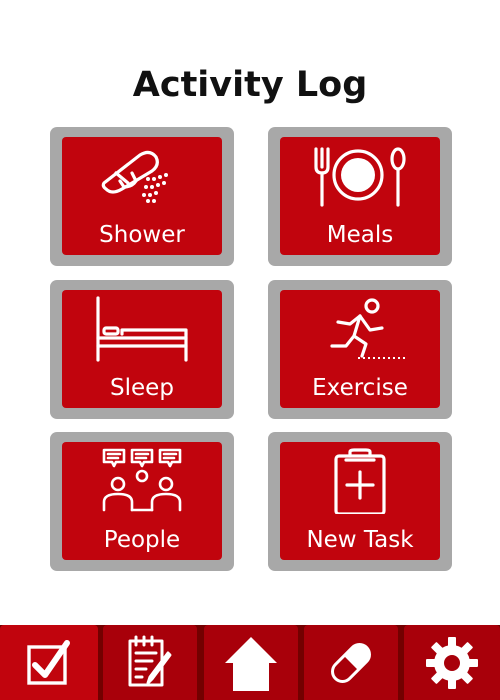 The width and height of the screenshot is (500, 700). What do you see at coordinates (142, 388) in the screenshot?
I see `tile-label-sleep: Sleep` at bounding box center [142, 388].